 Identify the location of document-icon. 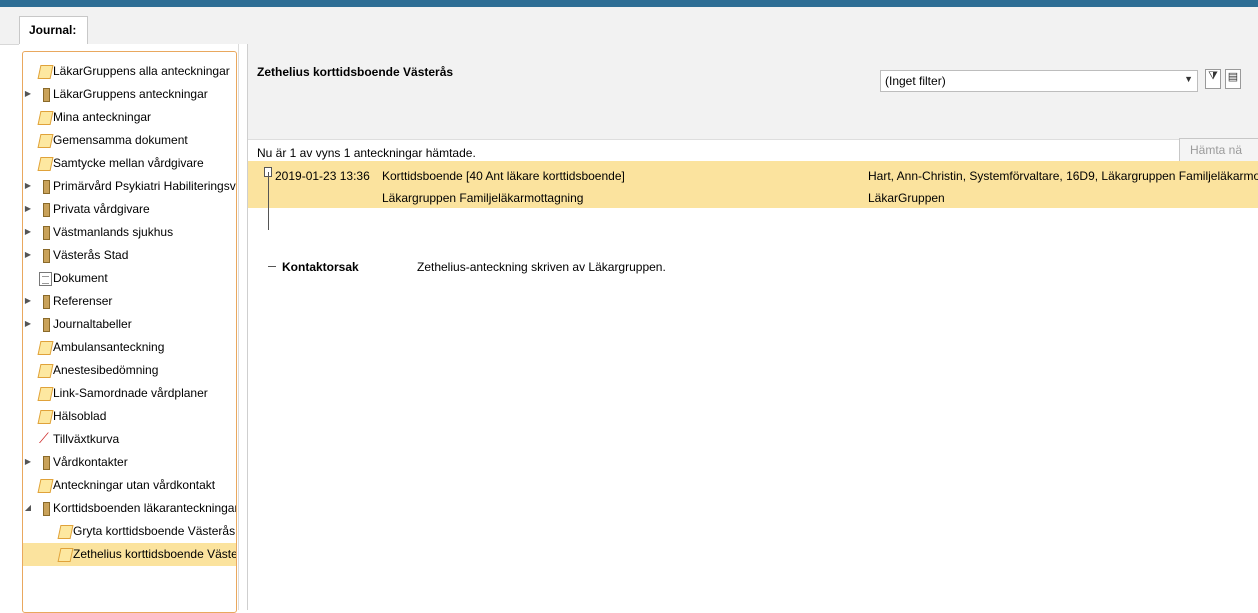
(45, 279).